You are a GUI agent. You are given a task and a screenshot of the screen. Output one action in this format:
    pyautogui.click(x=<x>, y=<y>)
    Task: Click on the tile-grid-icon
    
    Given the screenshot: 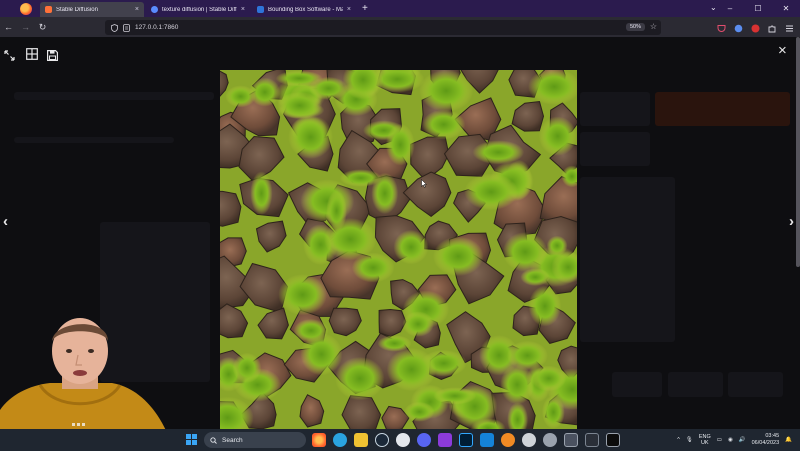 What is the action you would take?
    pyautogui.click(x=32, y=56)
    